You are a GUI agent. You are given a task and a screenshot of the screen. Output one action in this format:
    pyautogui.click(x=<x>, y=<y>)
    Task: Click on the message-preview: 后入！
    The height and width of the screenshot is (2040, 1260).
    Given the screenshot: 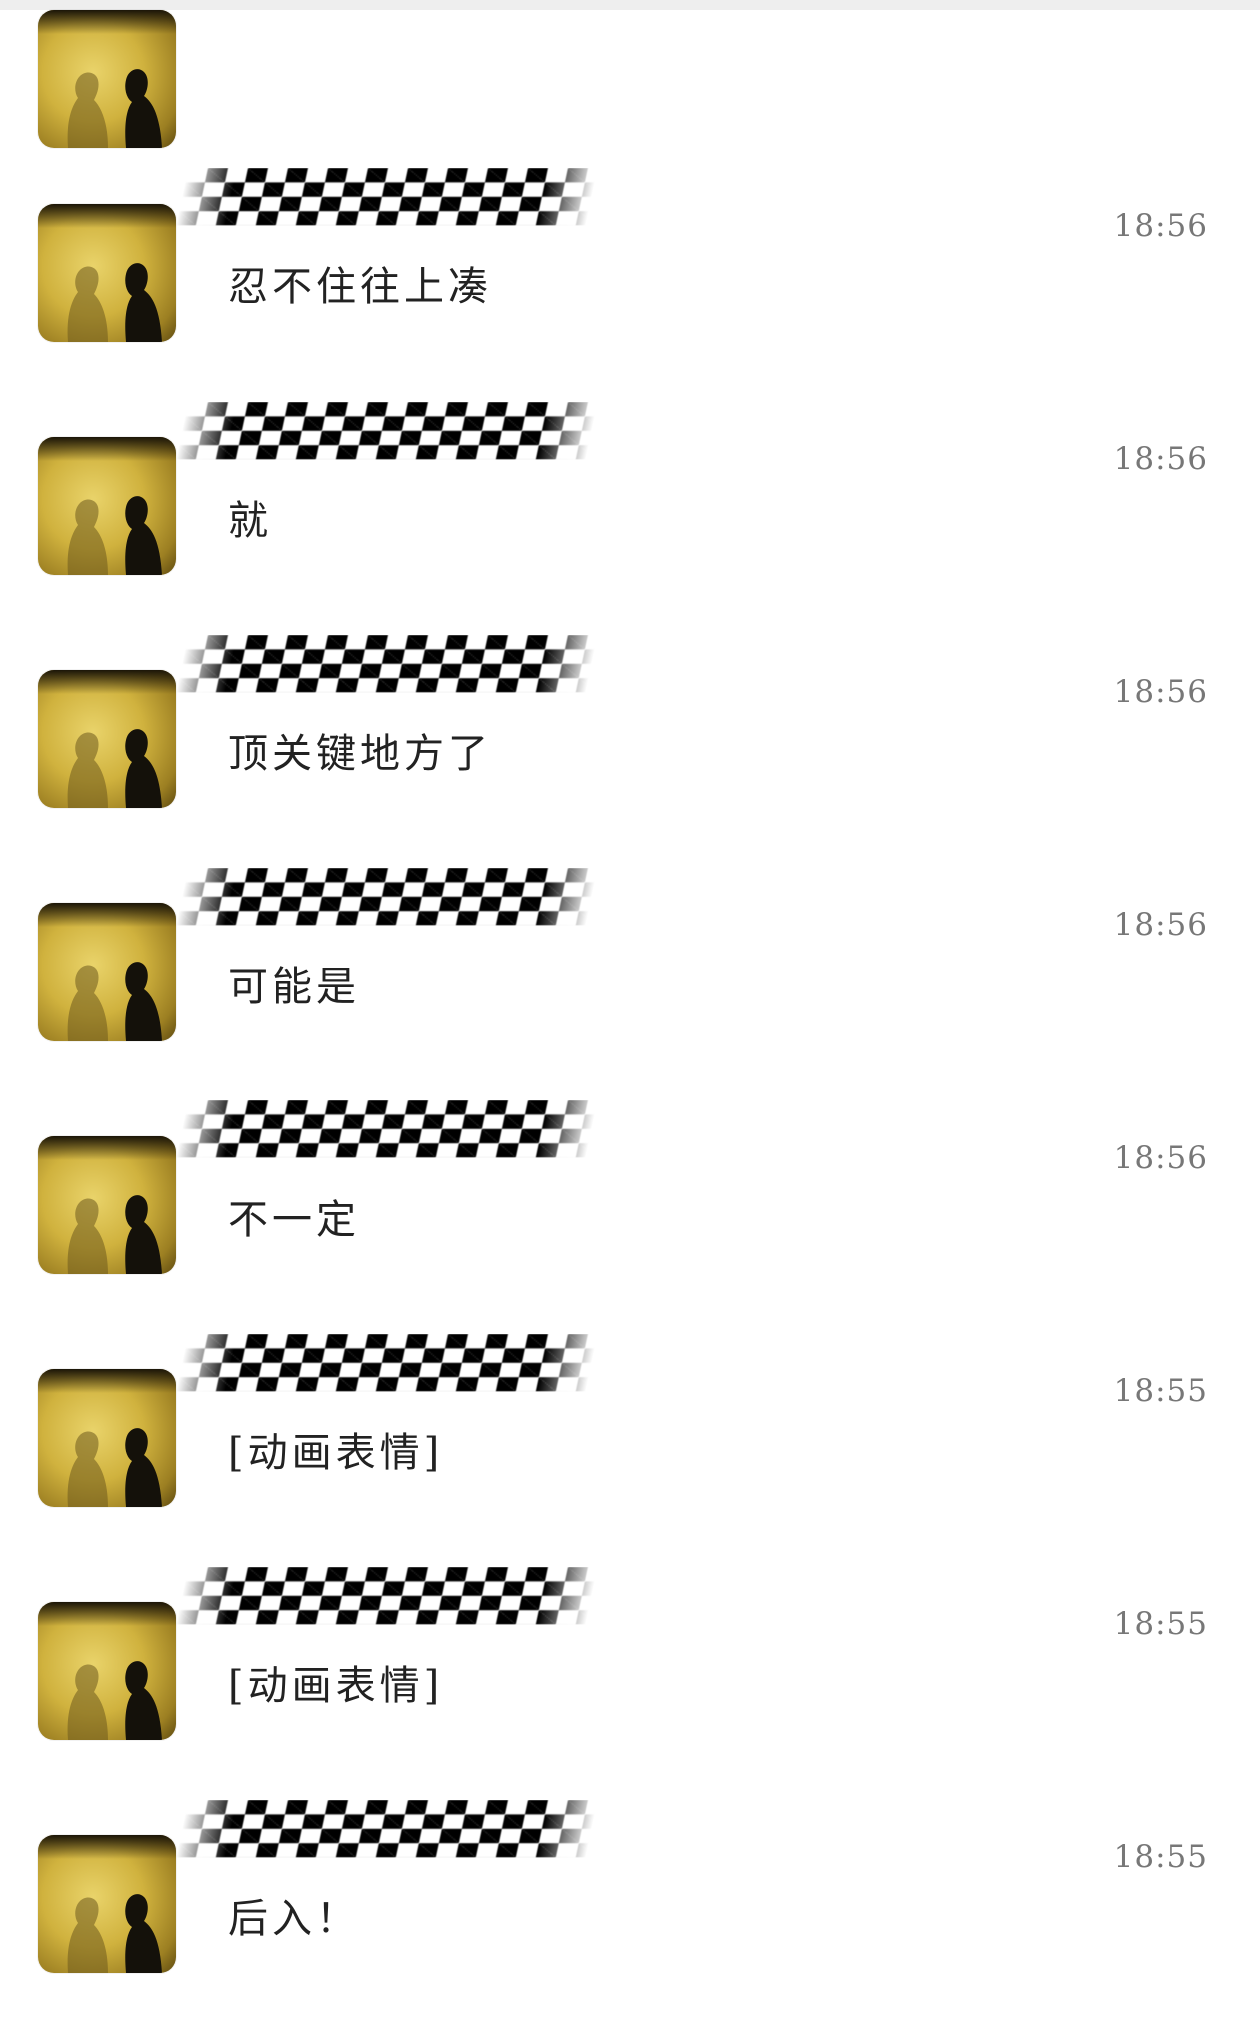 What is the action you would take?
    pyautogui.click(x=294, y=1919)
    